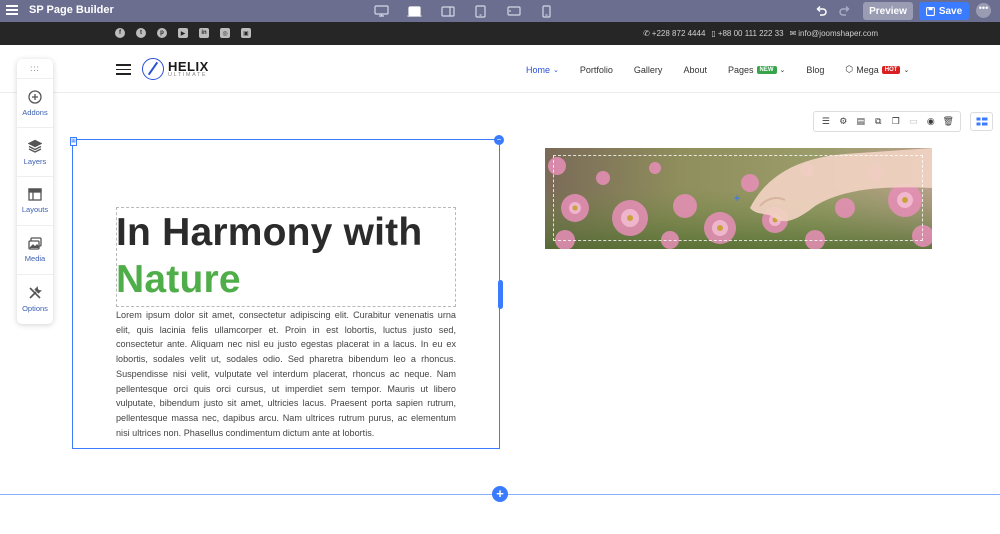 This screenshot has width=1000, height=534. I want to click on nav-item-mega: ⬡ Mega HOT ⌄, so click(877, 69).